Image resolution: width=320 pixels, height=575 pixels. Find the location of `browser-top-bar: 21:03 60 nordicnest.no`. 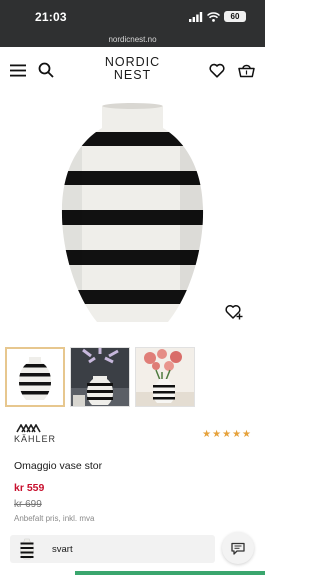

browser-top-bar: 21:03 60 nordicnest.no is located at coordinates (132, 23).